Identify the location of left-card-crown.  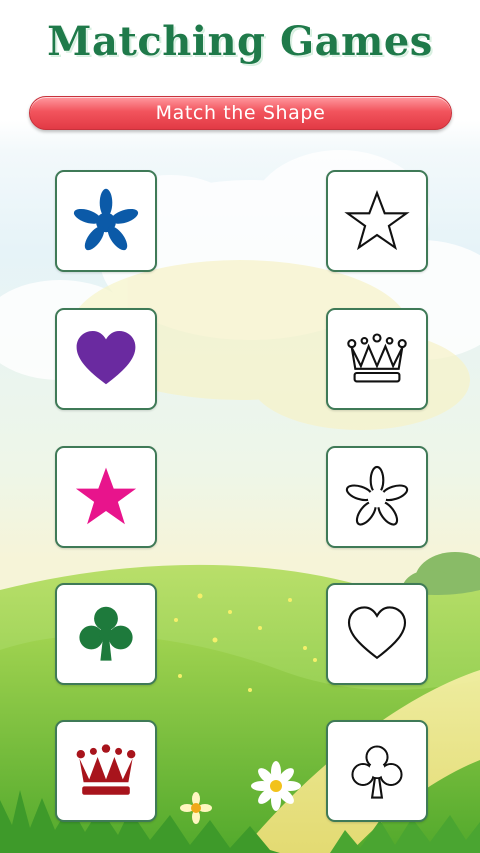
(106, 771).